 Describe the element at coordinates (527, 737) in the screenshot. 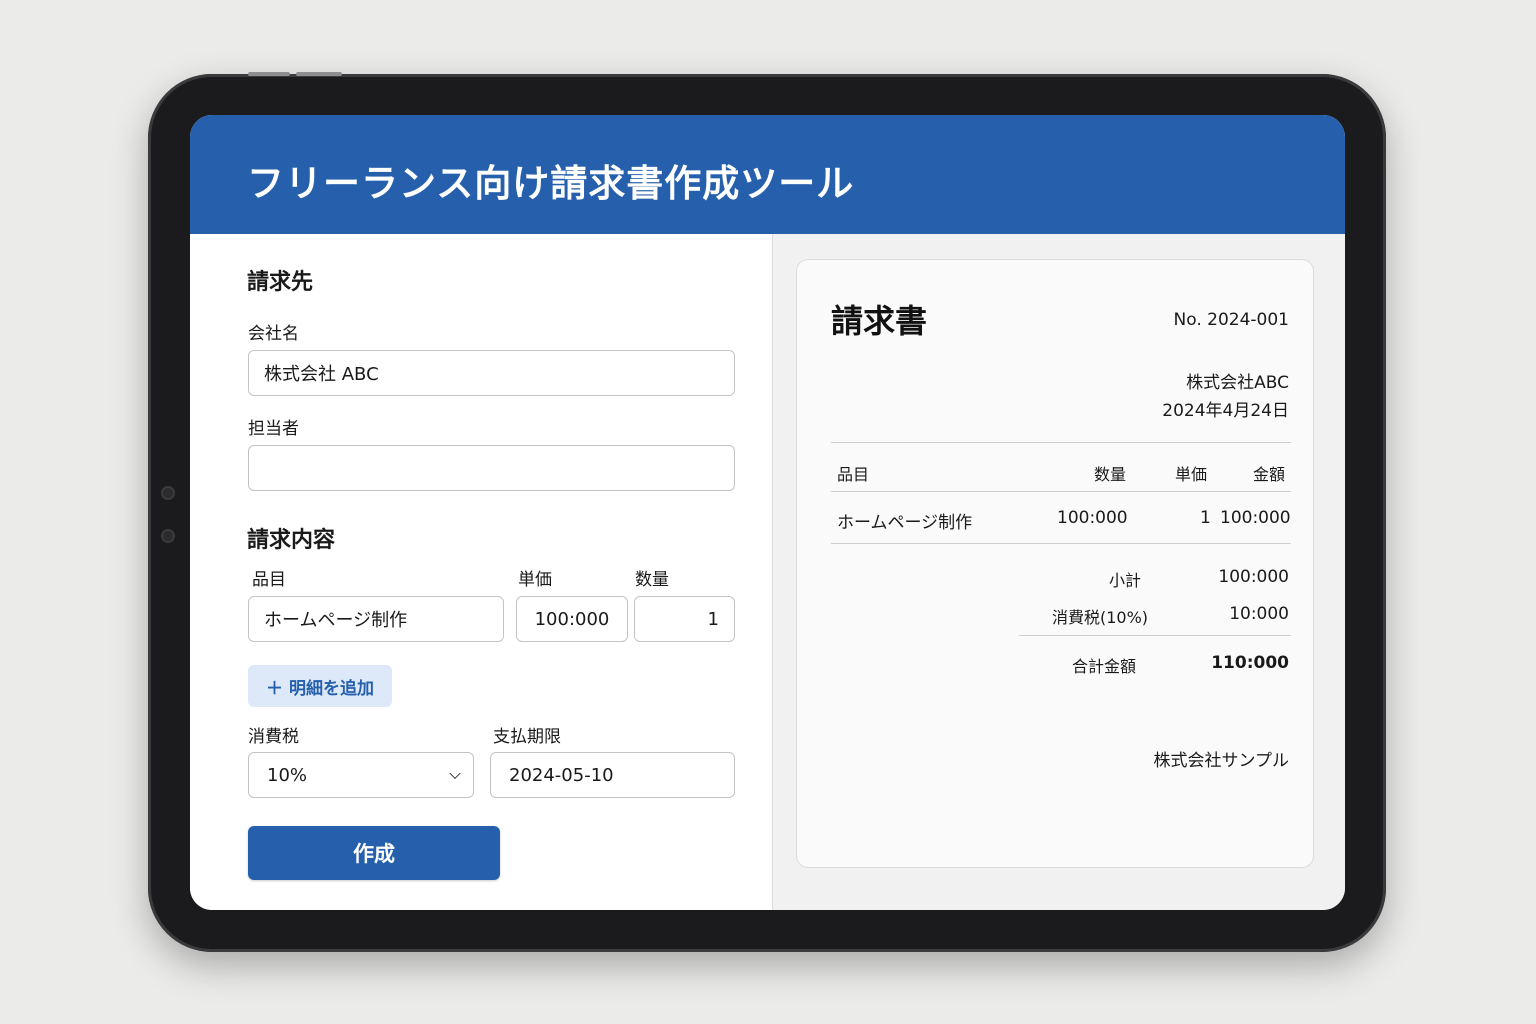

I see `due-date-label: 支払期限` at that location.